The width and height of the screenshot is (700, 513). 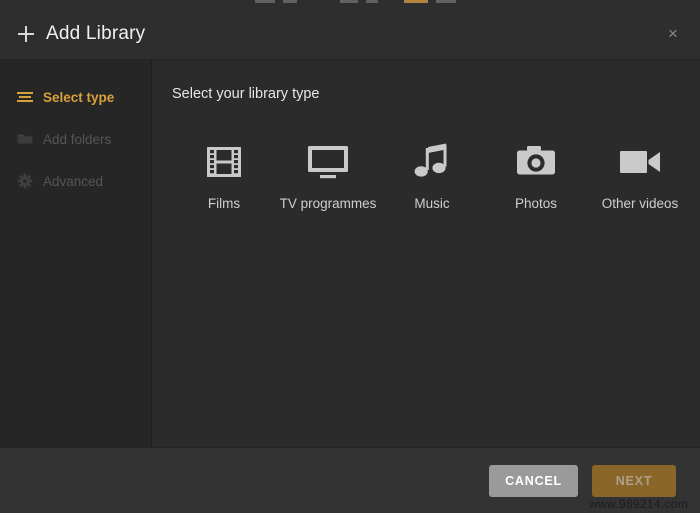 What do you see at coordinates (25, 181) in the screenshot?
I see `gear-icon` at bounding box center [25, 181].